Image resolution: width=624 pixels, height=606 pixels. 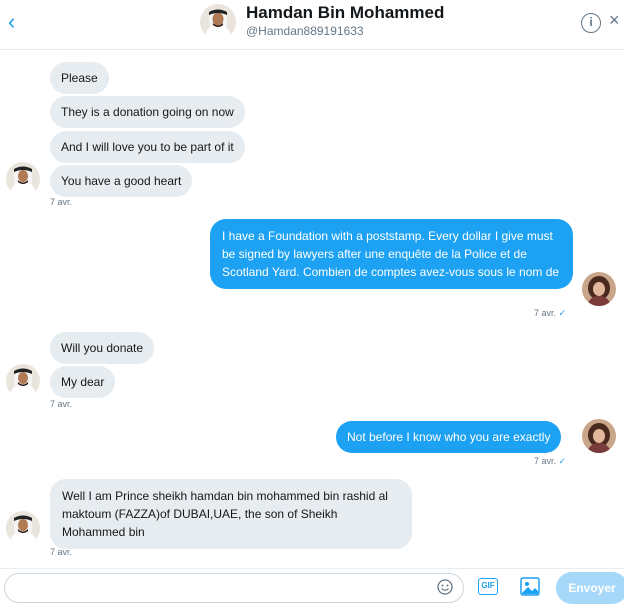 I want to click on message-incoming: You have a good heart, so click(x=121, y=181).